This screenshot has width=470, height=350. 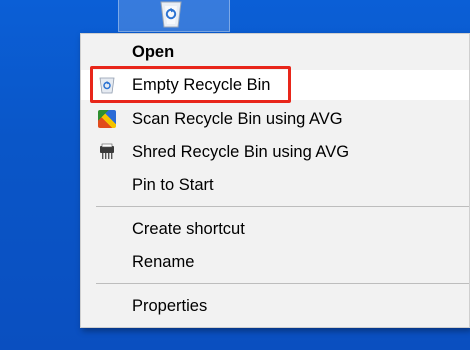 I want to click on menu-item-pin-to-start: Pin to Start, so click(x=275, y=185).